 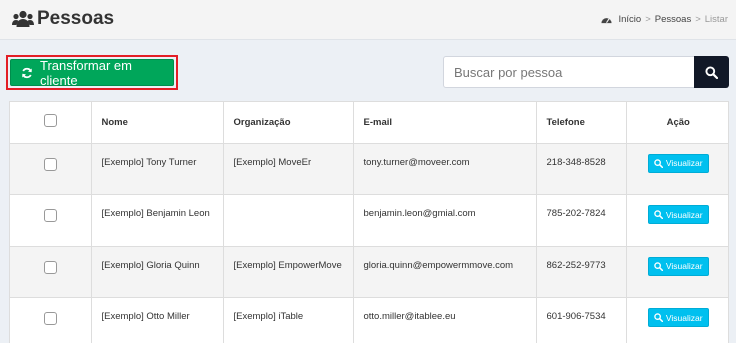 I want to click on page-title: Pessoas, so click(x=76, y=18).